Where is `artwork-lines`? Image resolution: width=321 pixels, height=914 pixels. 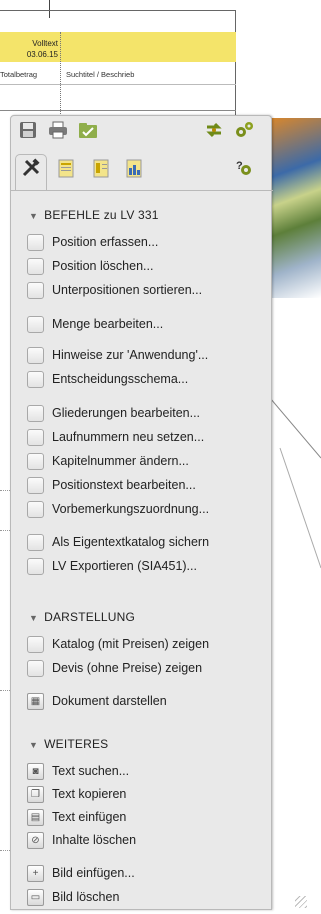 artwork-lines is located at coordinates (295, 483).